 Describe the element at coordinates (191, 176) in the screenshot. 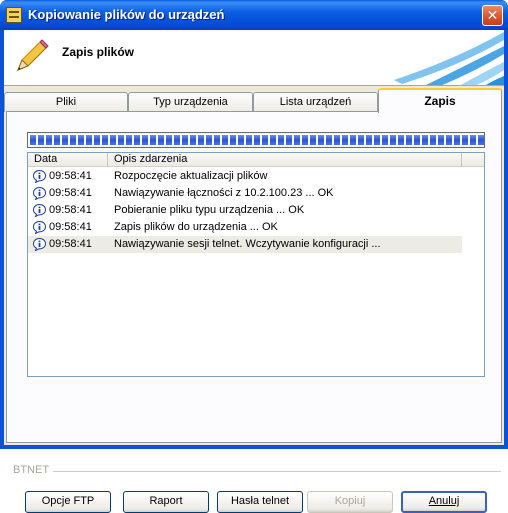

I see `log-message: Rozpoczęcie aktualizacji plików` at that location.